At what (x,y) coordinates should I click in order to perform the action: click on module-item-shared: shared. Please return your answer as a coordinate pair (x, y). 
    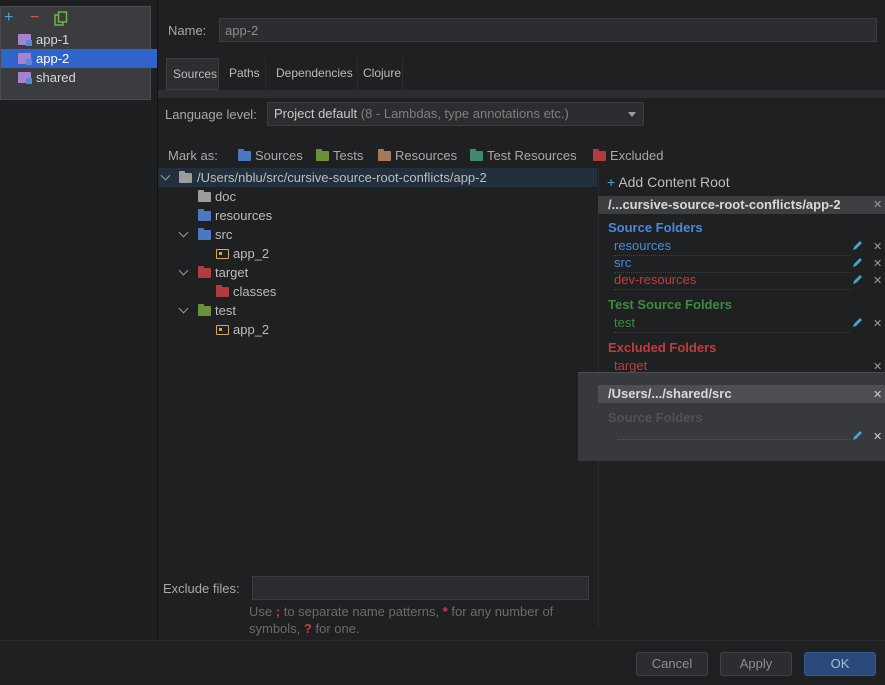
    Looking at the image, I should click on (78, 77).